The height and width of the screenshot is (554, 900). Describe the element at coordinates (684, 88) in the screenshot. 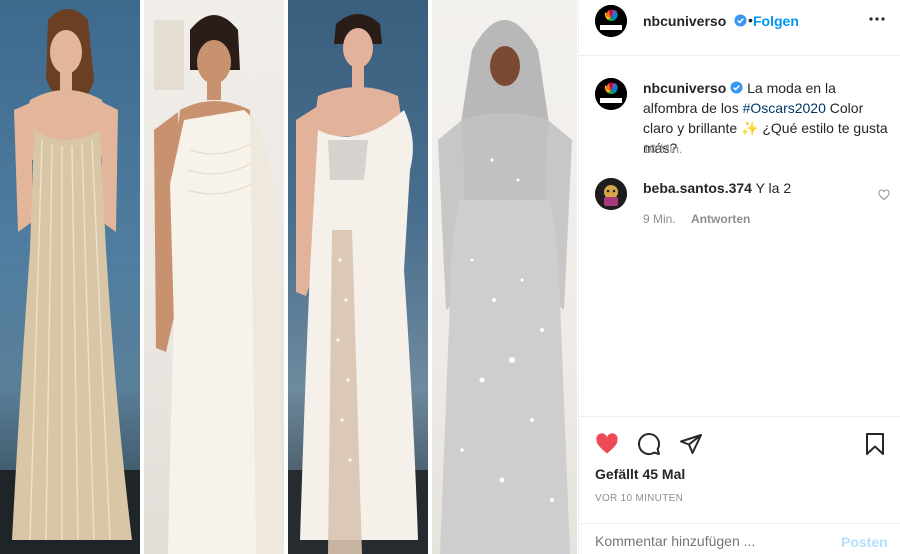

I see `caption-username: nbcuniverso` at that location.